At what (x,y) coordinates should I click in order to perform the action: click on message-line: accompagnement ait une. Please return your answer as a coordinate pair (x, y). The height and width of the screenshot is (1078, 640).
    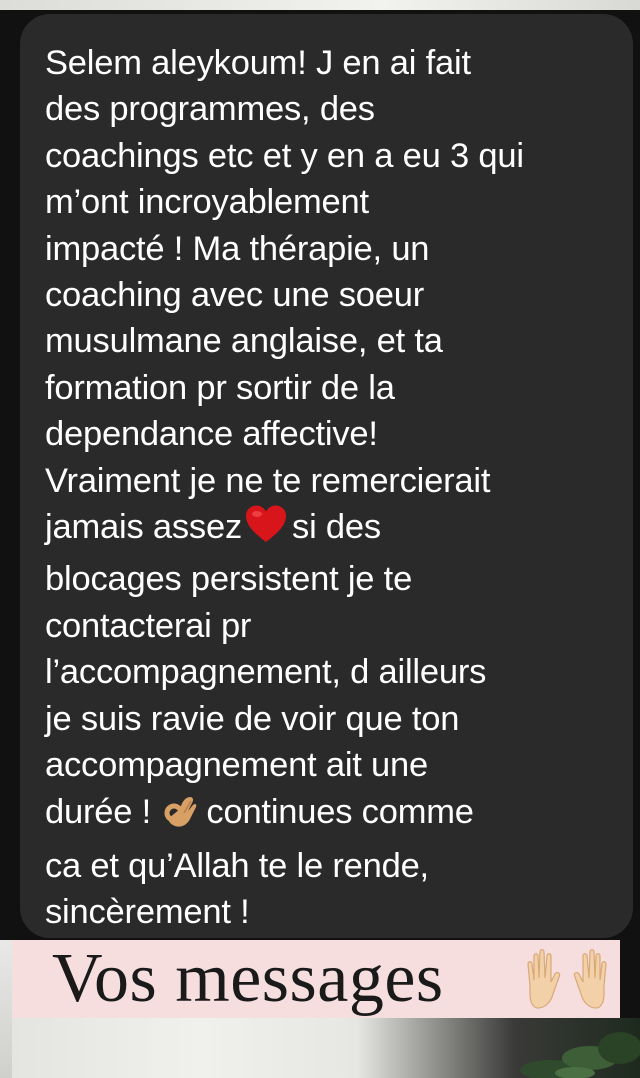
    Looking at the image, I should click on (237, 765).